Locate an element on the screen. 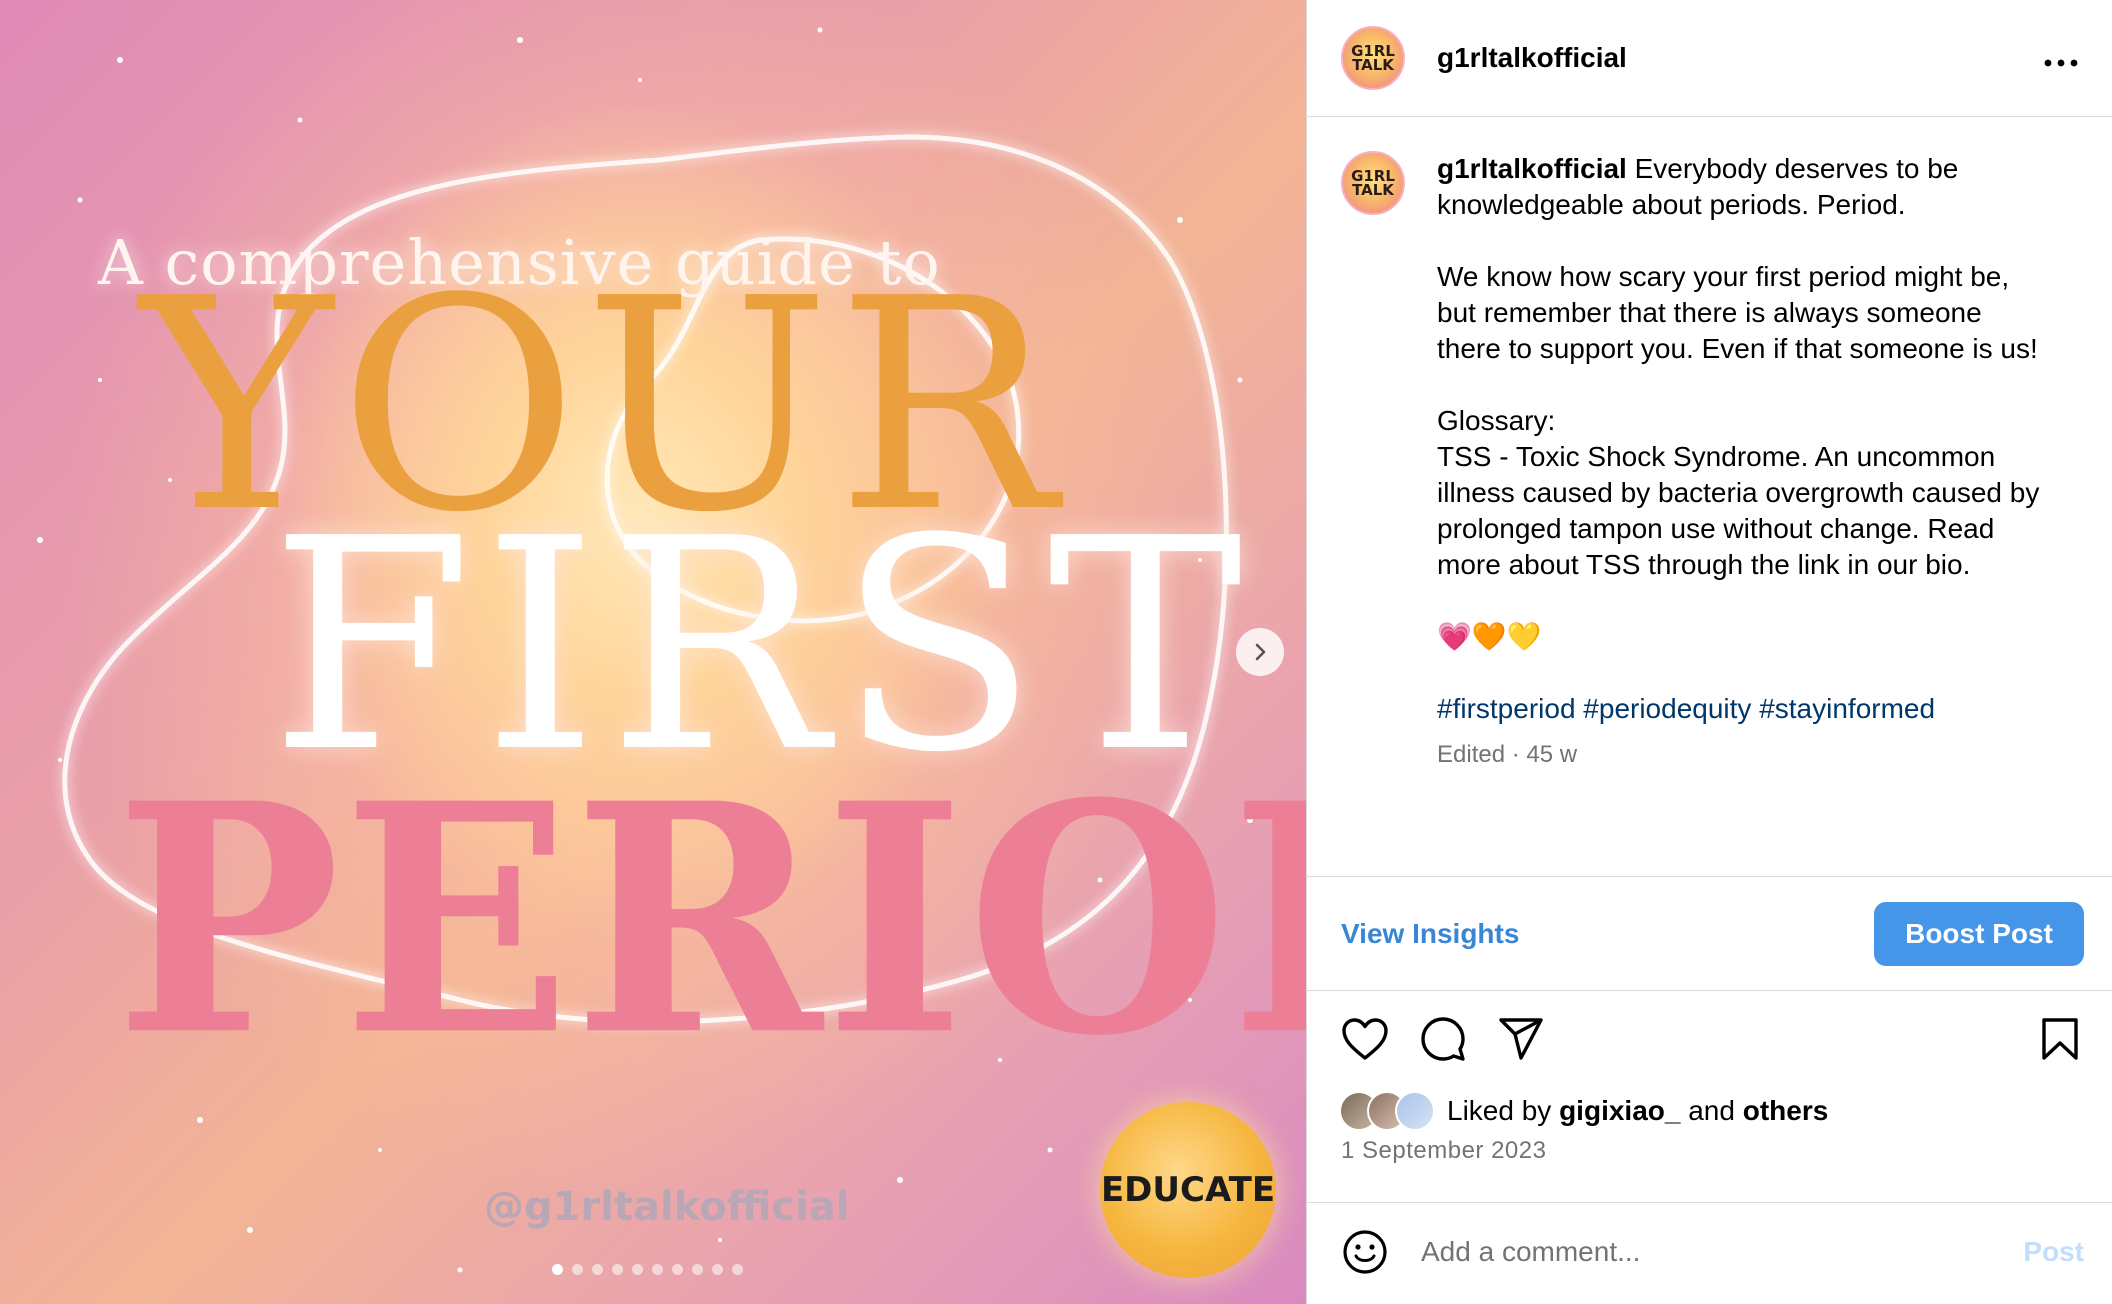 This screenshot has width=2112, height=1304. account-avatar: G1RL TALK is located at coordinates (1373, 58).